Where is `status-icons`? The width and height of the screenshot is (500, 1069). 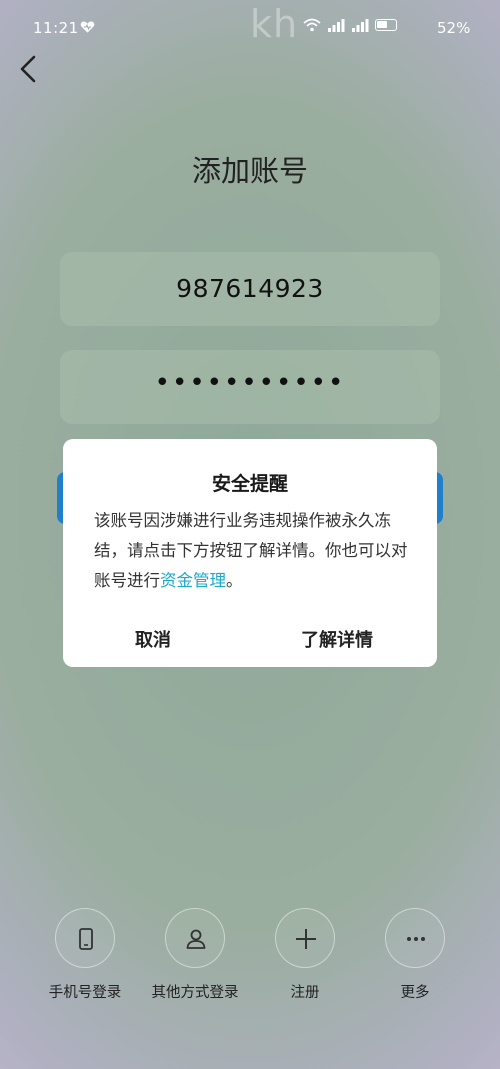
status-icons is located at coordinates (350, 25).